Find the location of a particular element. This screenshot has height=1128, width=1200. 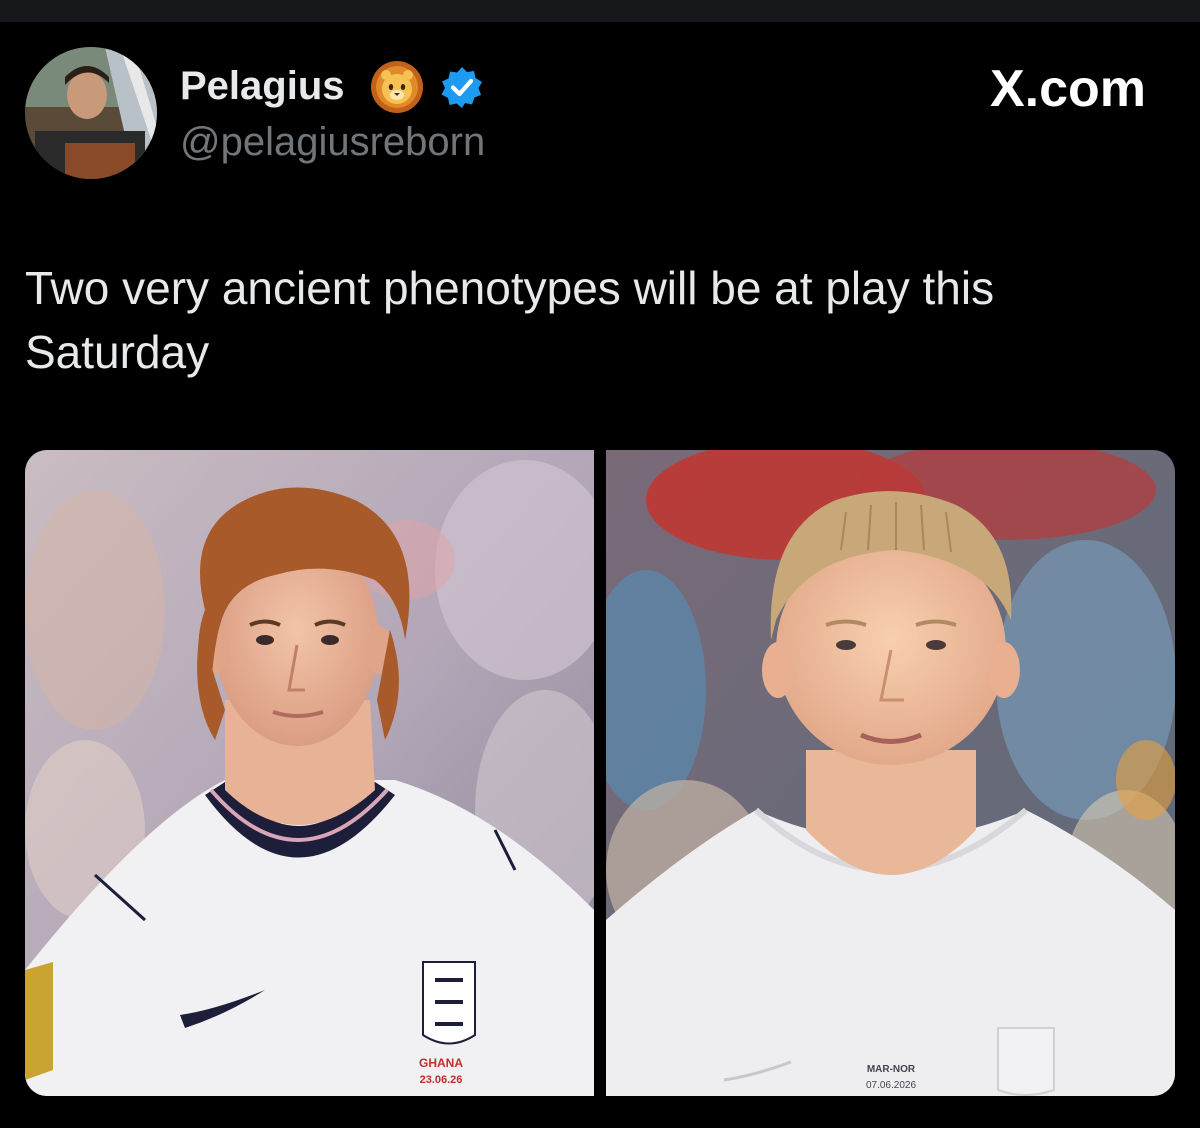

shirt-print-right-line1: MAR-NOR is located at coordinates (891, 1069).